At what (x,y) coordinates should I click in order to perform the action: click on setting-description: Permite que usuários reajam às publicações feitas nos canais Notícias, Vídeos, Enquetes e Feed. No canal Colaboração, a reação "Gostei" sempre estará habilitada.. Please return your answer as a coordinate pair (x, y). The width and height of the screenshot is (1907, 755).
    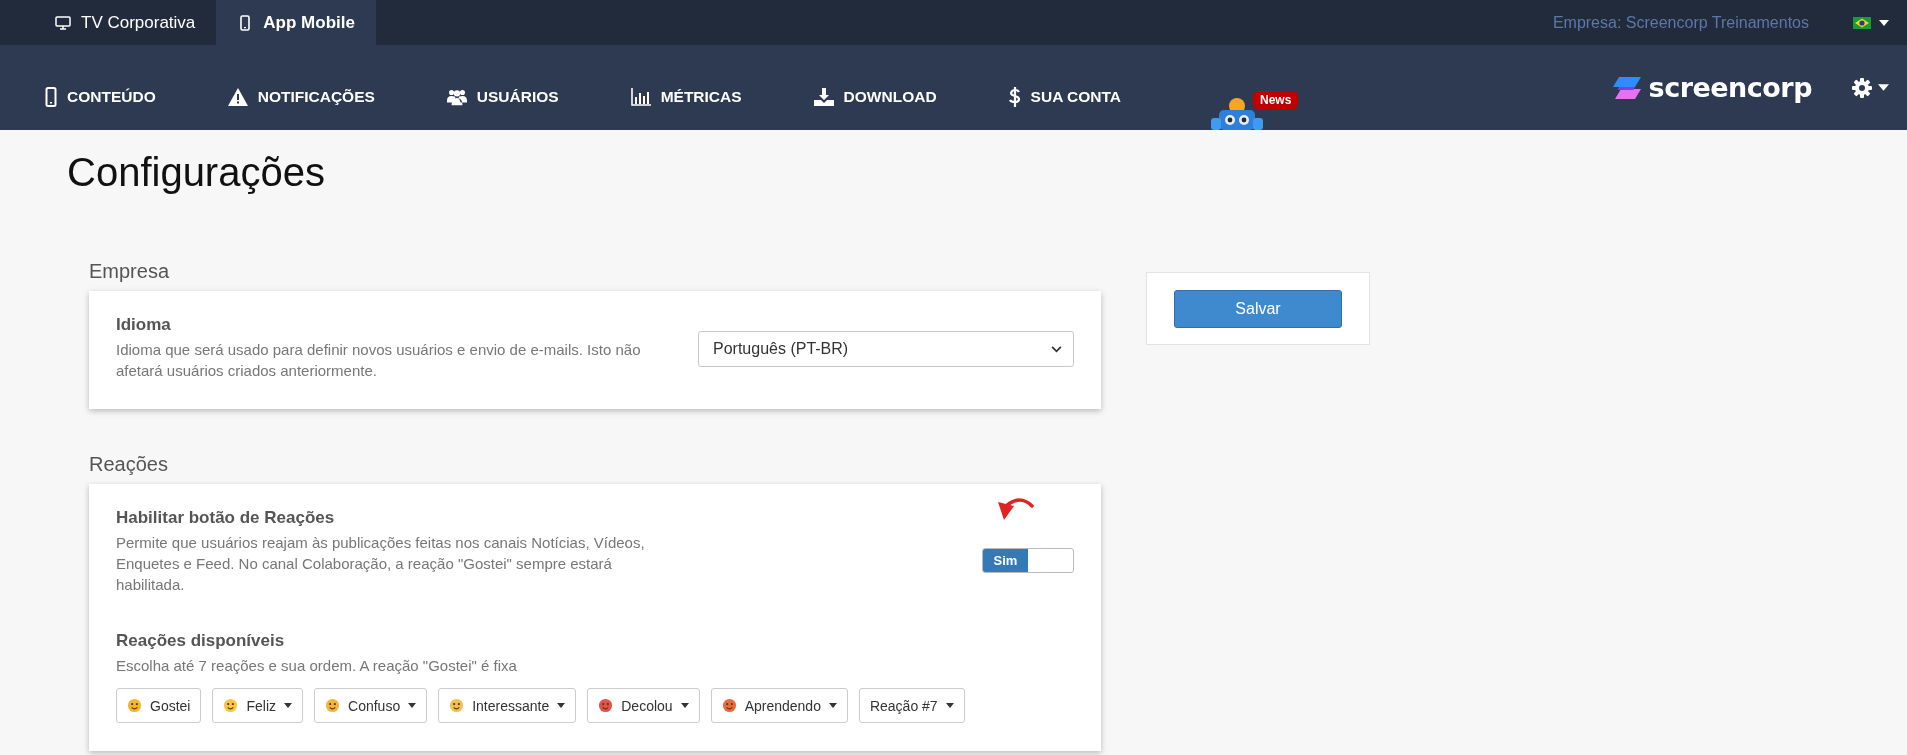
    Looking at the image, I should click on (381, 564).